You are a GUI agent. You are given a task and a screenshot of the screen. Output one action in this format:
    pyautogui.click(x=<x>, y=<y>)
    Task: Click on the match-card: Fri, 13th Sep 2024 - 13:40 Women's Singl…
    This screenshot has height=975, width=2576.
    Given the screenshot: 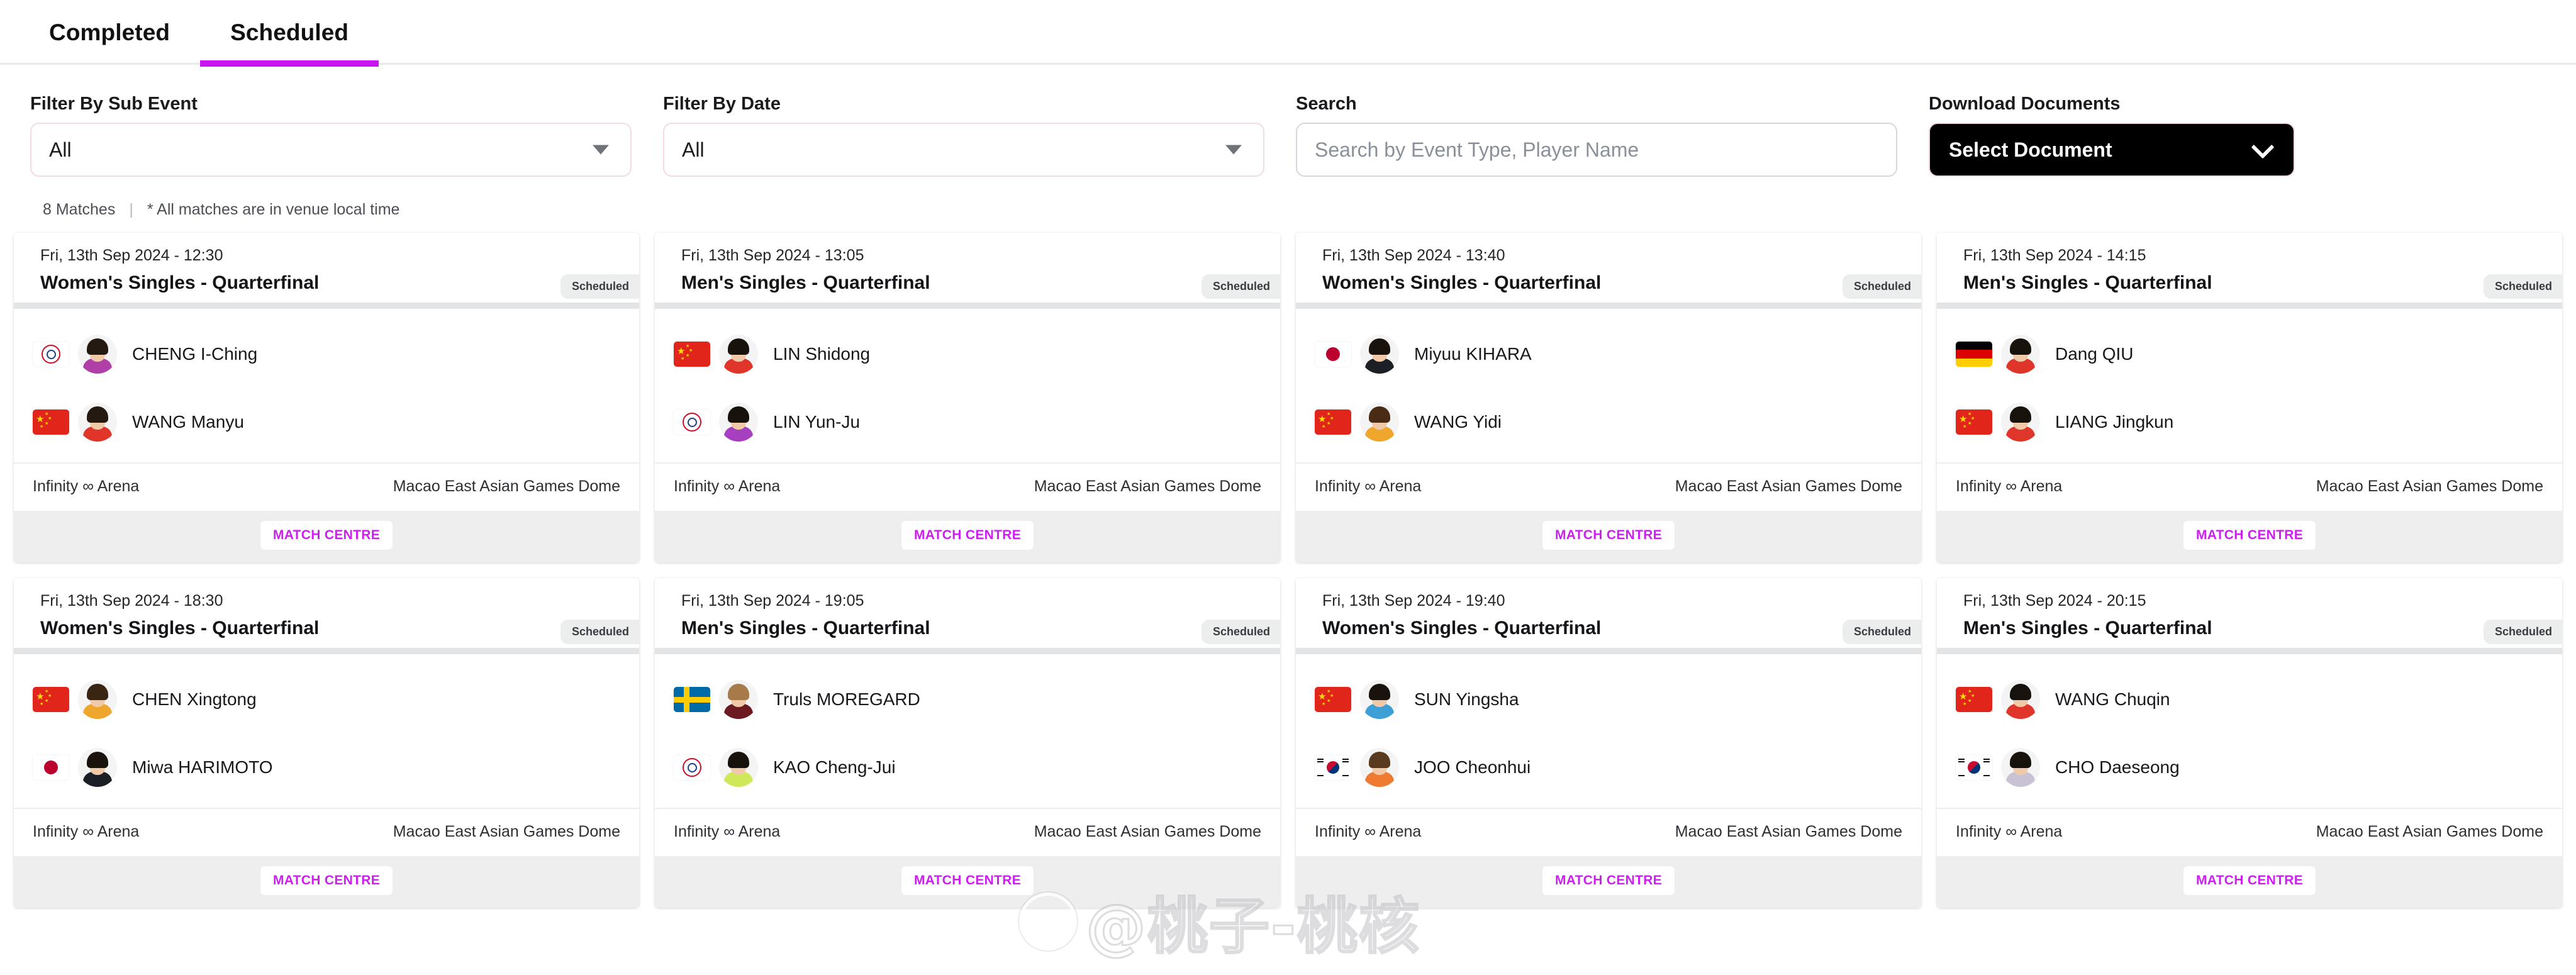 What is the action you would take?
    pyautogui.click(x=1608, y=397)
    